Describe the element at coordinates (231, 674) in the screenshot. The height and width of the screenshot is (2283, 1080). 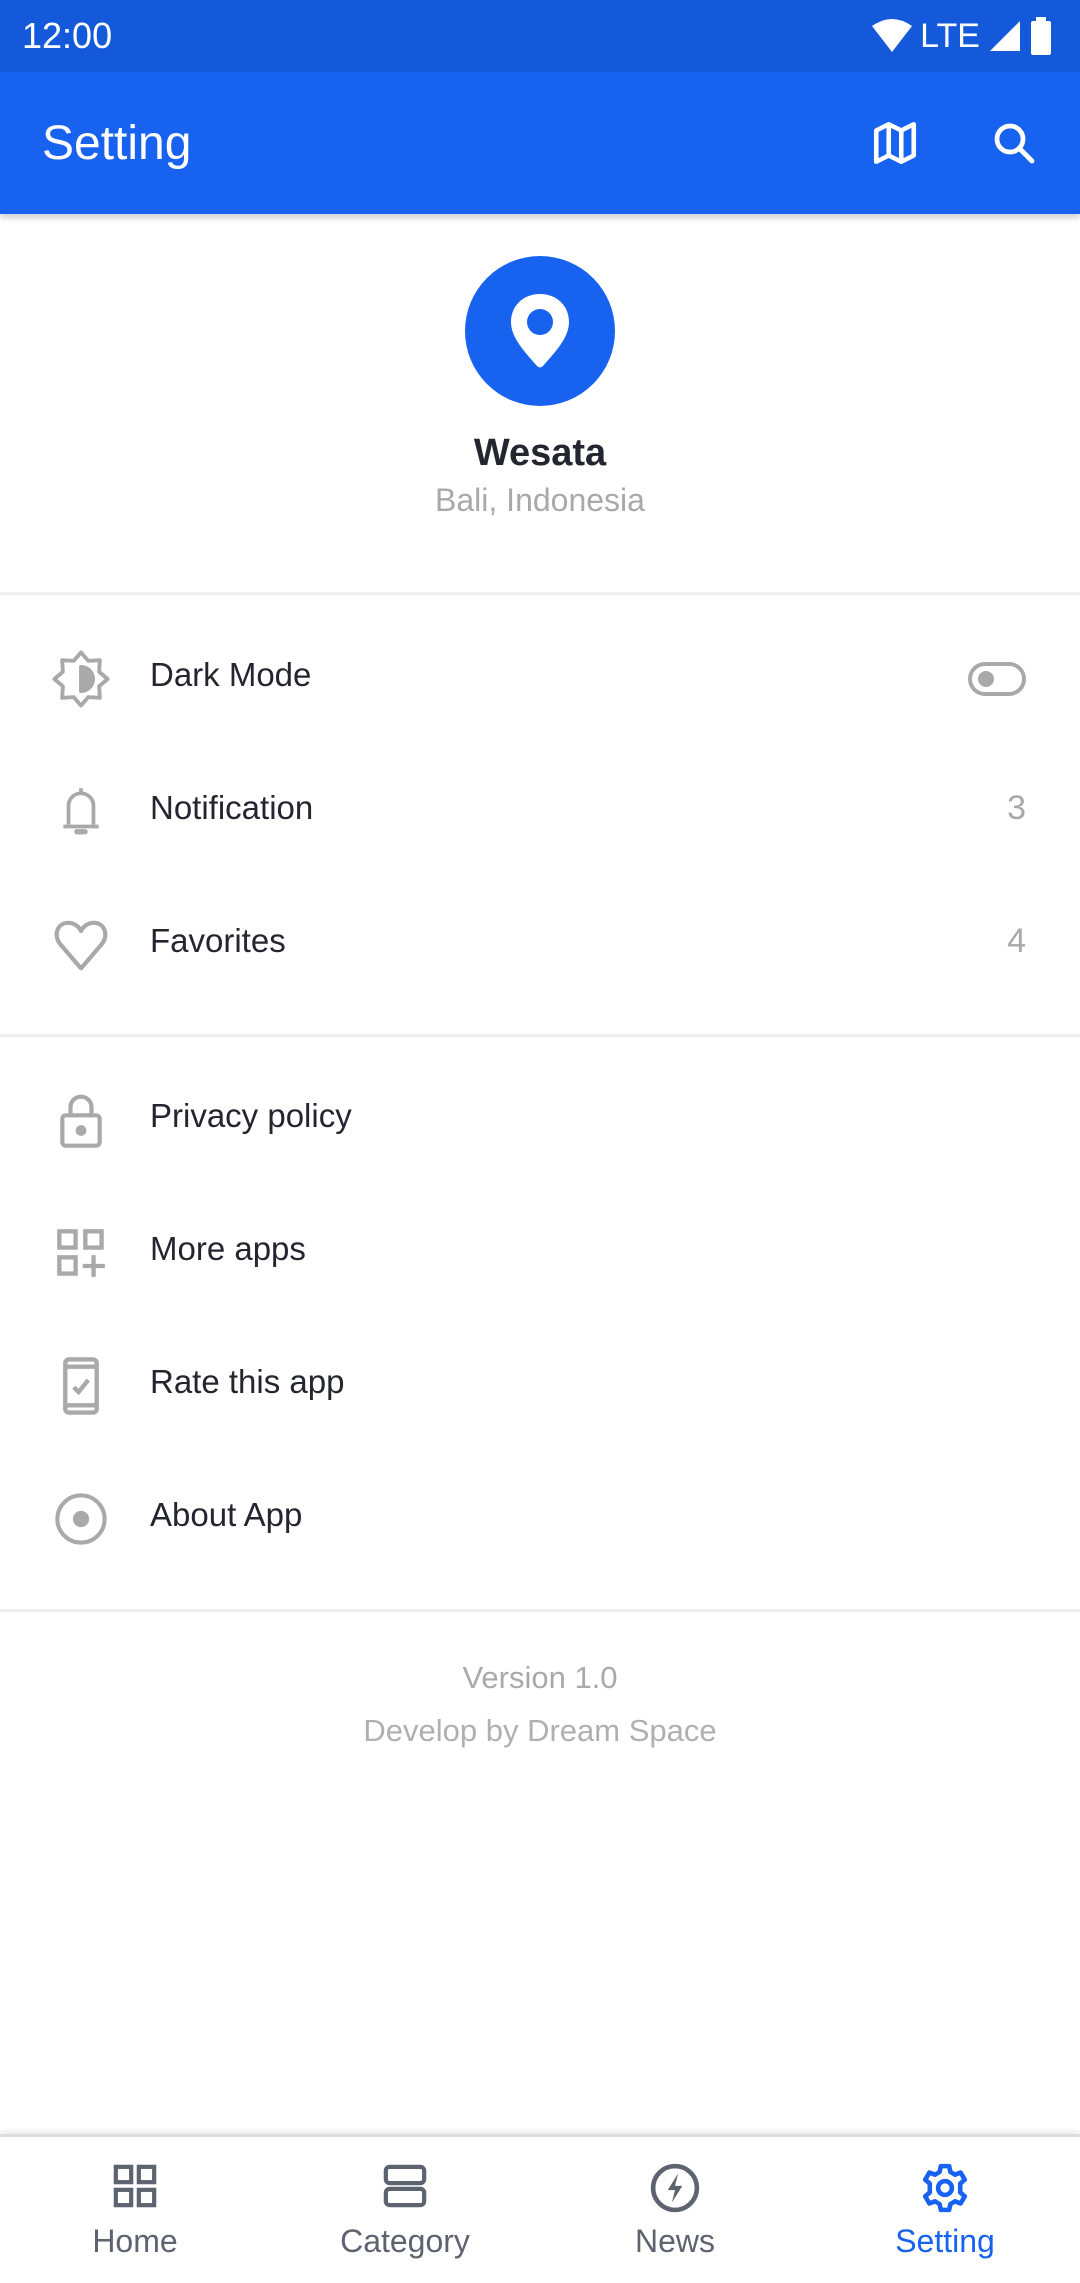
I see `setting-label: Dark Mode` at that location.